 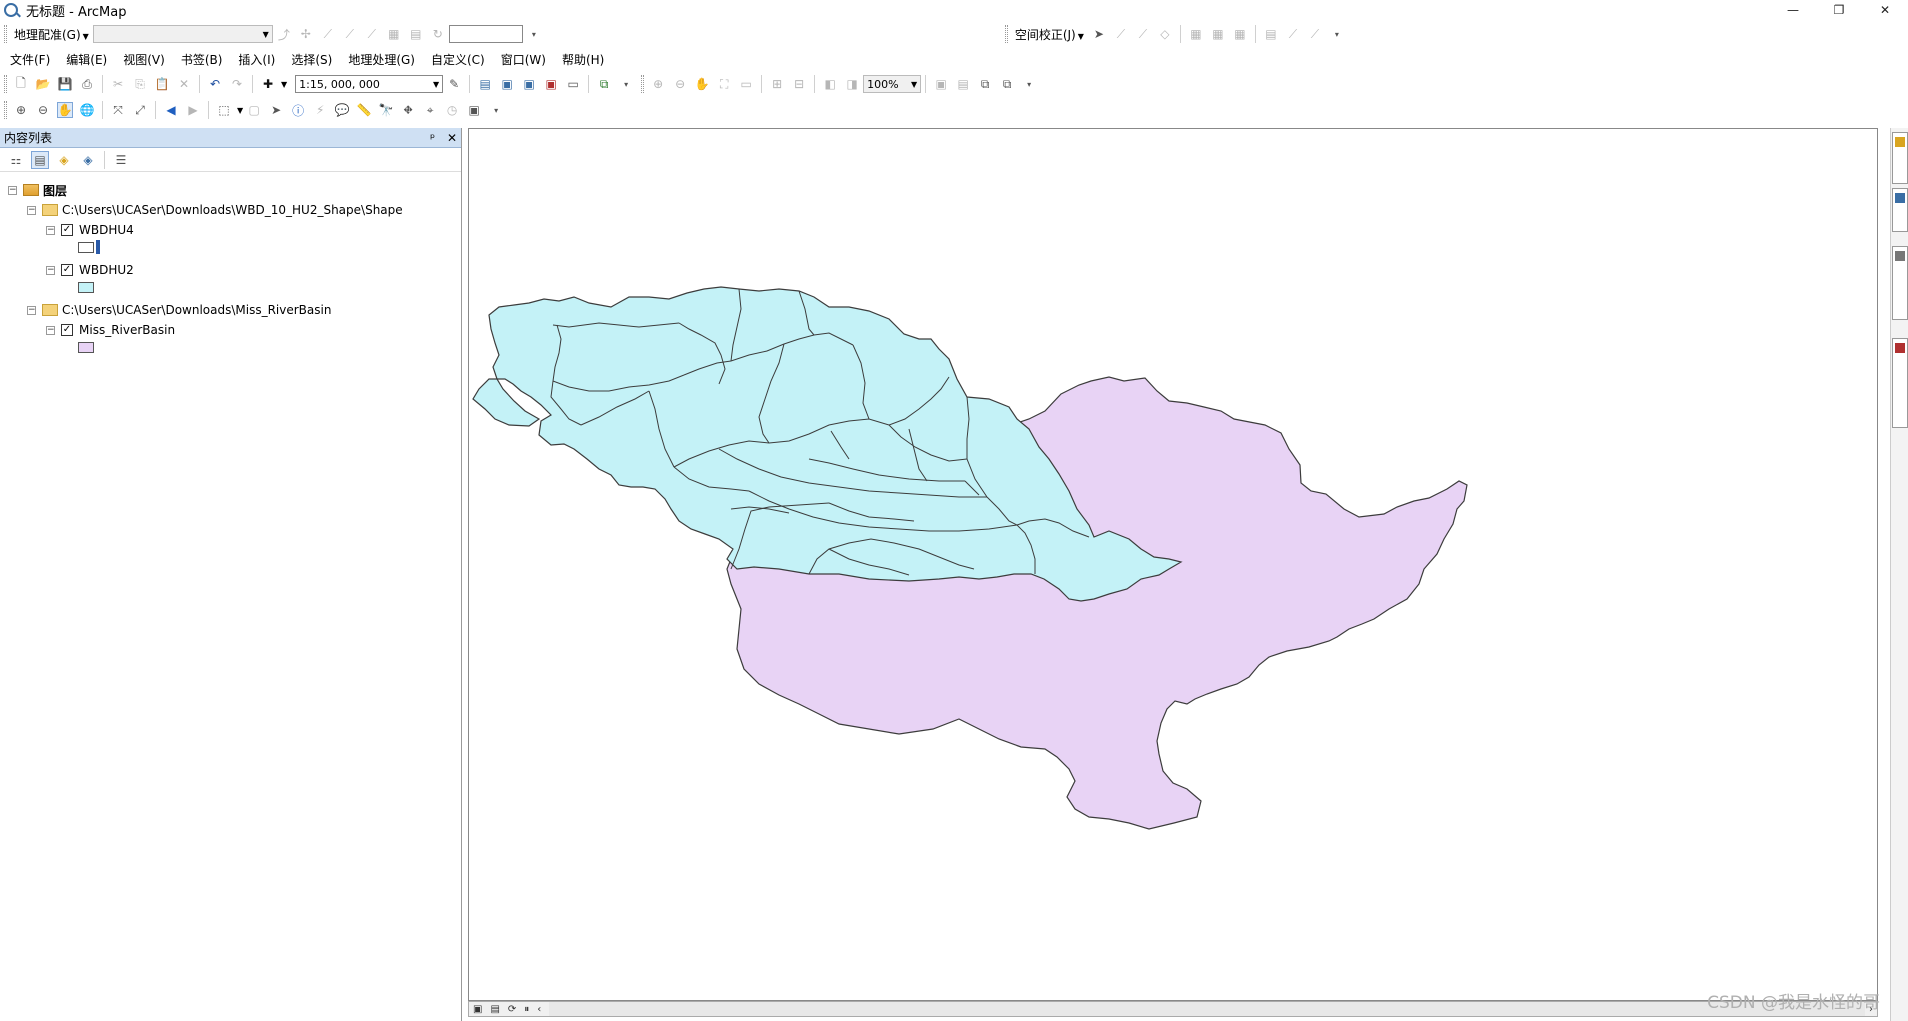 I want to click on georef-layer-dropdown: ▼, so click(x=182, y=34).